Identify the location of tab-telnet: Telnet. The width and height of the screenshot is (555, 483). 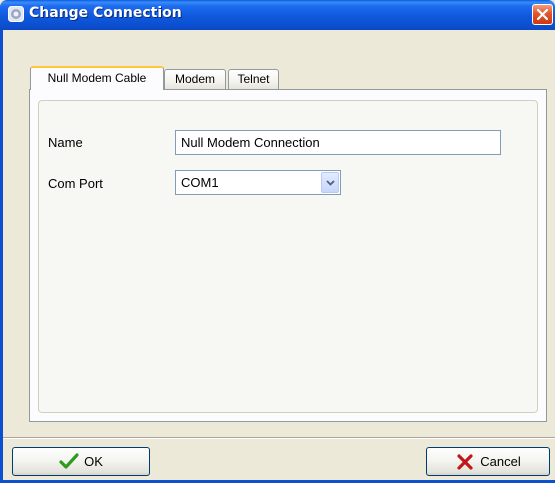
(253, 79).